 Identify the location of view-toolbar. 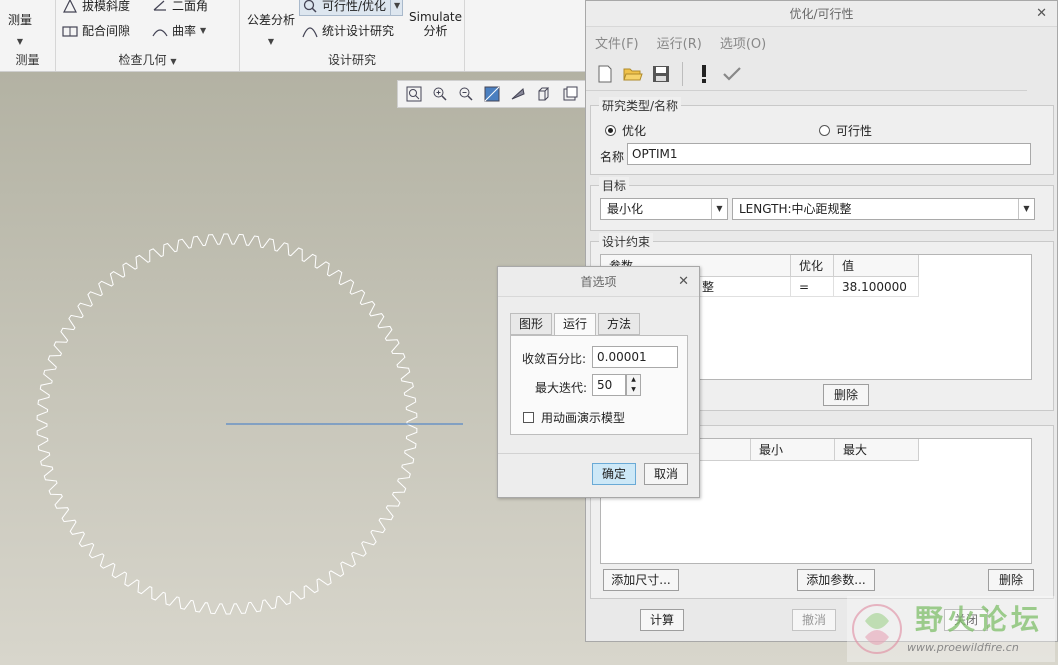
(492, 94).